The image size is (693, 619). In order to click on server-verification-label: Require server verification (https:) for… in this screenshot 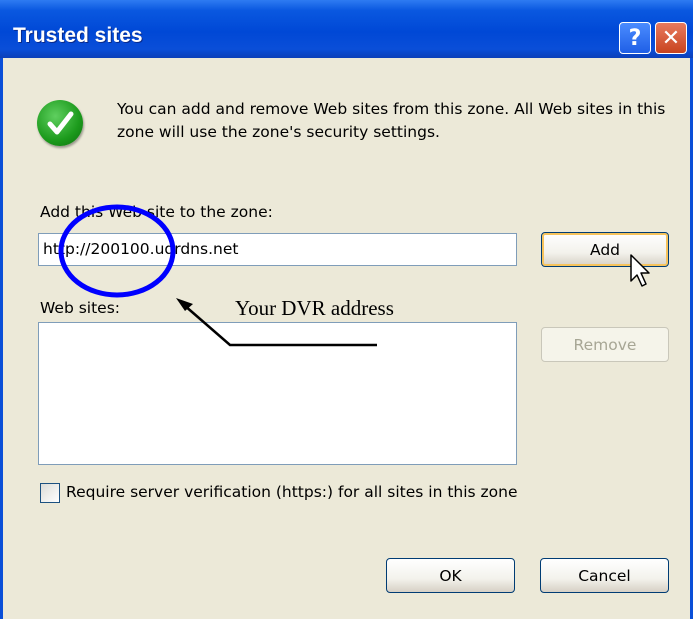, I will do `click(292, 492)`.